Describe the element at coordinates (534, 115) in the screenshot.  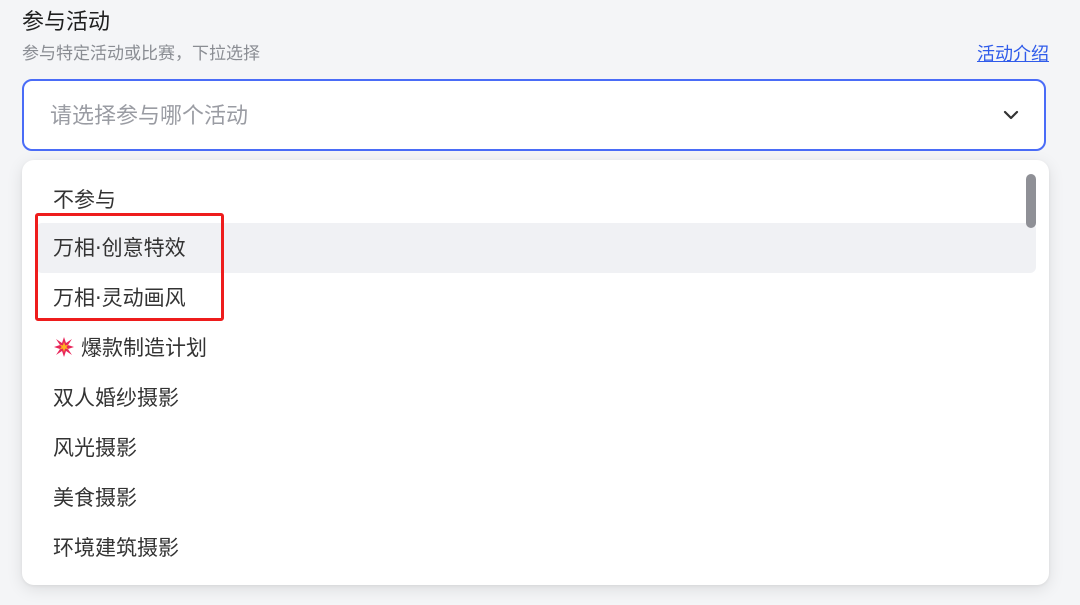
I see `activity-select: 请选择参与哪个活动` at that location.